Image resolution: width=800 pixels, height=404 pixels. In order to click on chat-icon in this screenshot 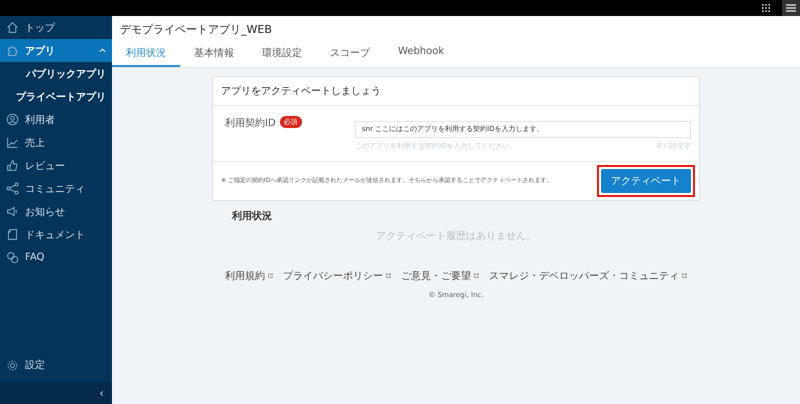, I will do `click(12, 257)`.